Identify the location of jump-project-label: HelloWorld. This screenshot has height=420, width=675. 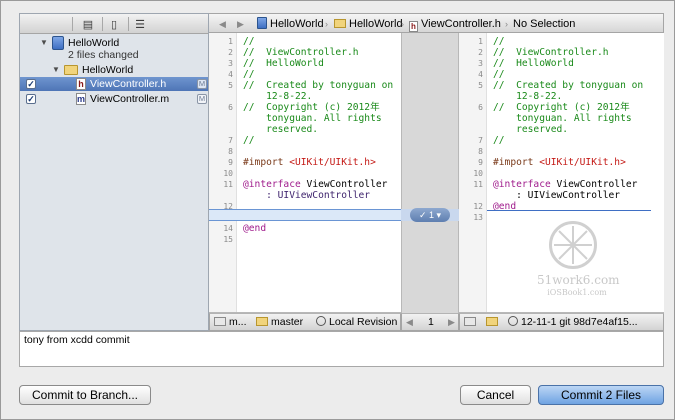
(297, 24).